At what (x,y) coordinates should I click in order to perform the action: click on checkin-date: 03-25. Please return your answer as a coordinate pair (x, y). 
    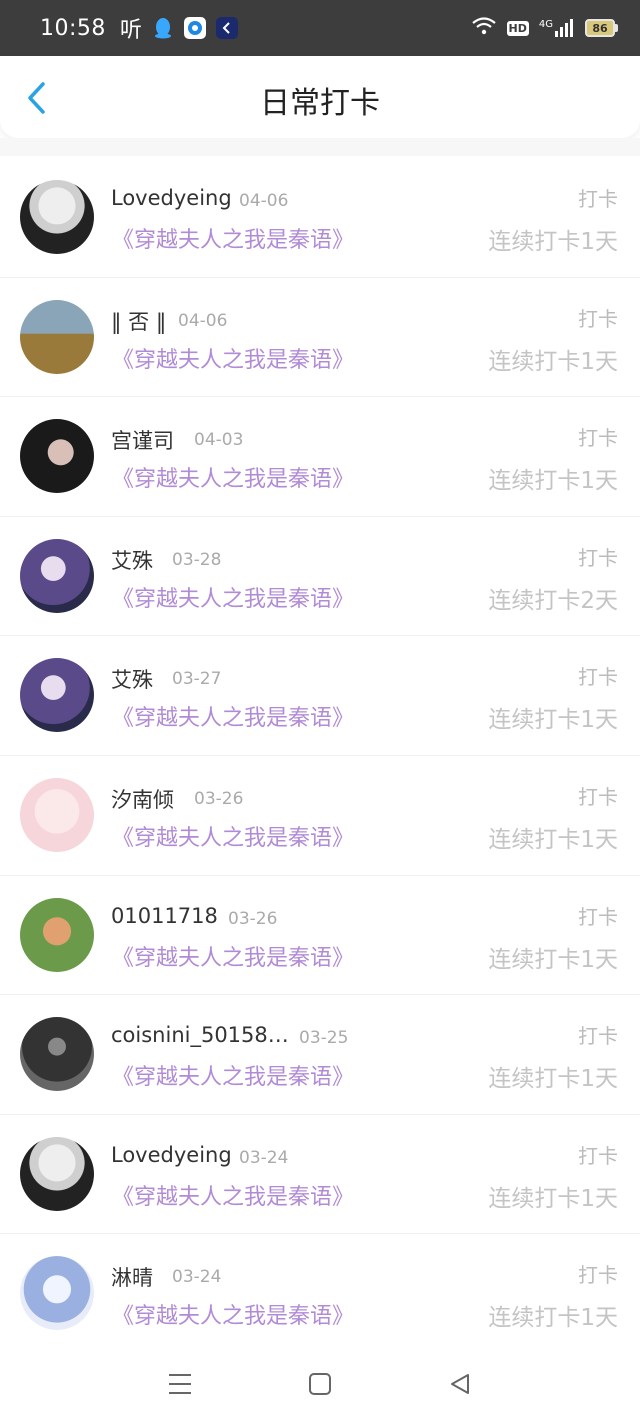
    Looking at the image, I should click on (324, 1038).